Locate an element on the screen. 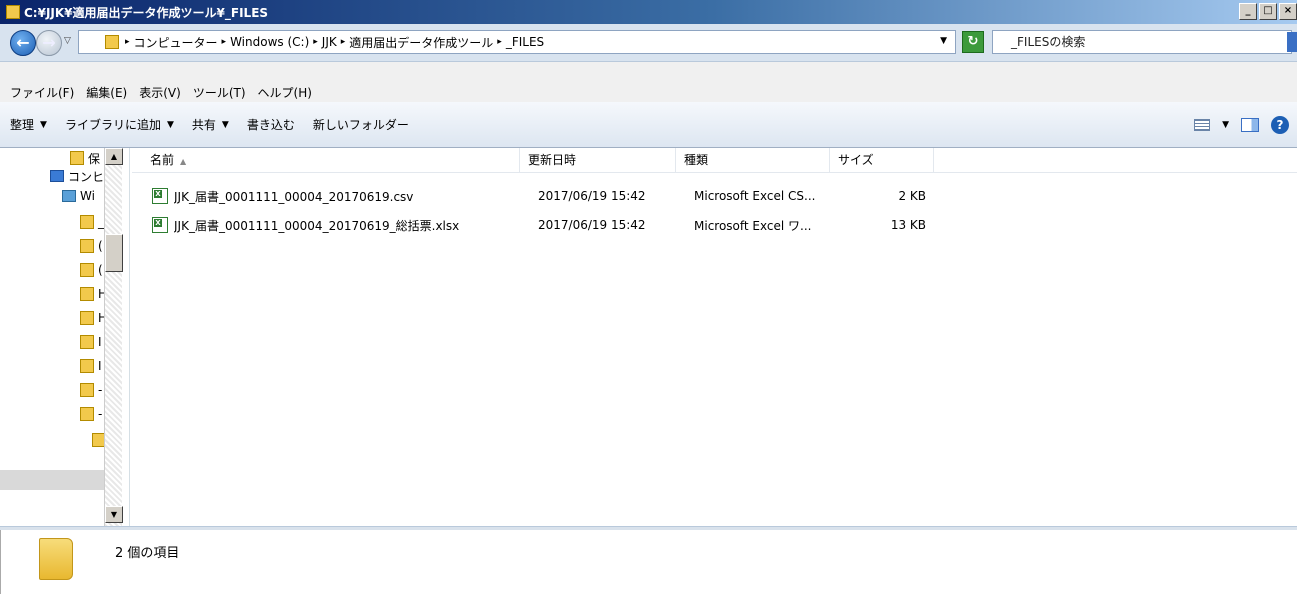  breadcrumb-tool: 適用届出データ作成ツール is located at coordinates (421, 42).